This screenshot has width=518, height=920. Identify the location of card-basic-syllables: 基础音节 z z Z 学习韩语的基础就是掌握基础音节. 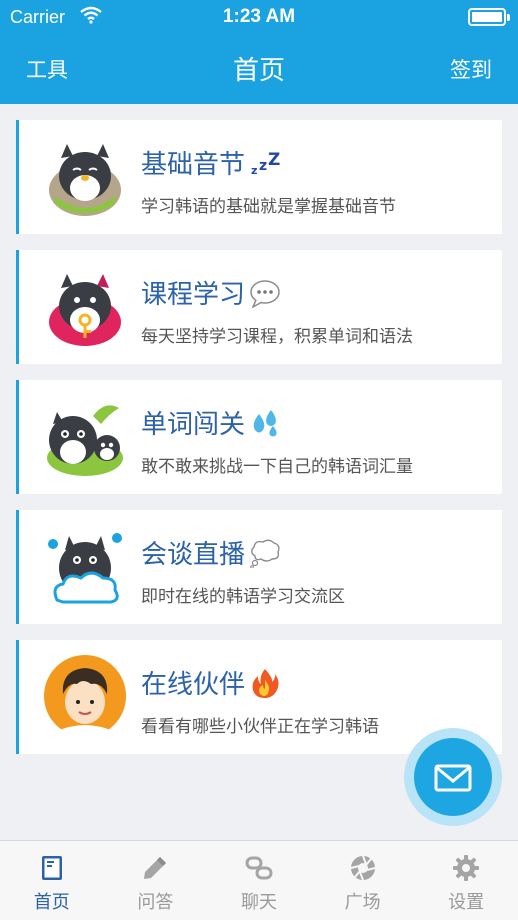
(259, 177).